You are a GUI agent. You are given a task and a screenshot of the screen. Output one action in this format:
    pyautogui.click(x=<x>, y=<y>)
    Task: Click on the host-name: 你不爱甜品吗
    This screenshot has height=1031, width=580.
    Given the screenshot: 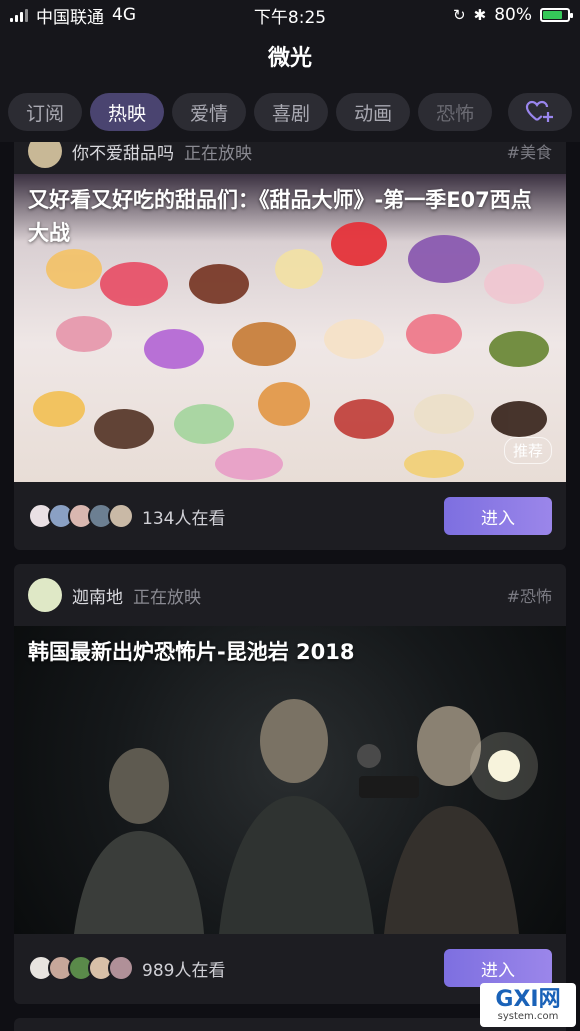 What is the action you would take?
    pyautogui.click(x=123, y=153)
    